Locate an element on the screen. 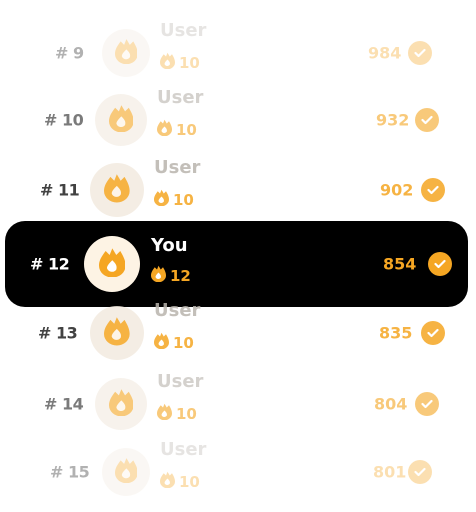 The width and height of the screenshot is (476, 512). rank: # 11 is located at coordinates (60, 190).